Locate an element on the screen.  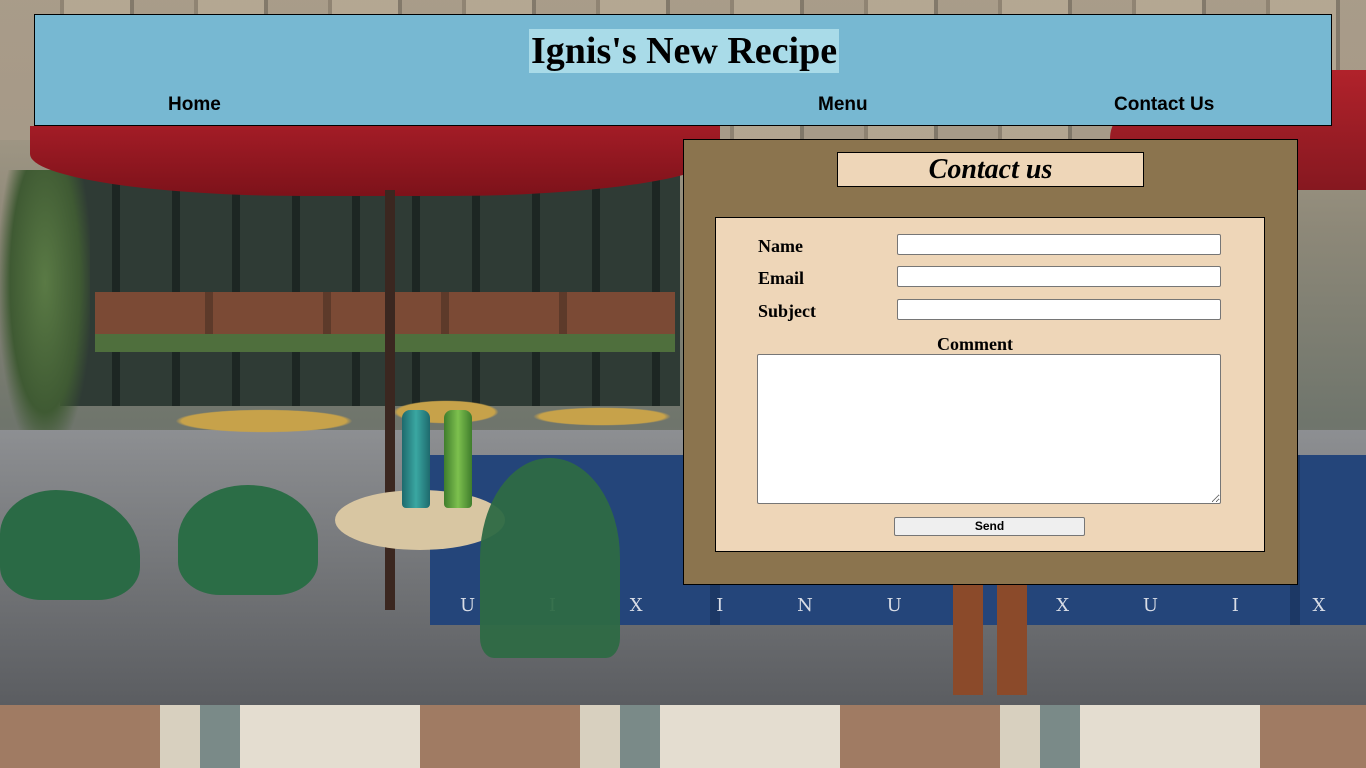
send-button: Send is located at coordinates (989, 526).